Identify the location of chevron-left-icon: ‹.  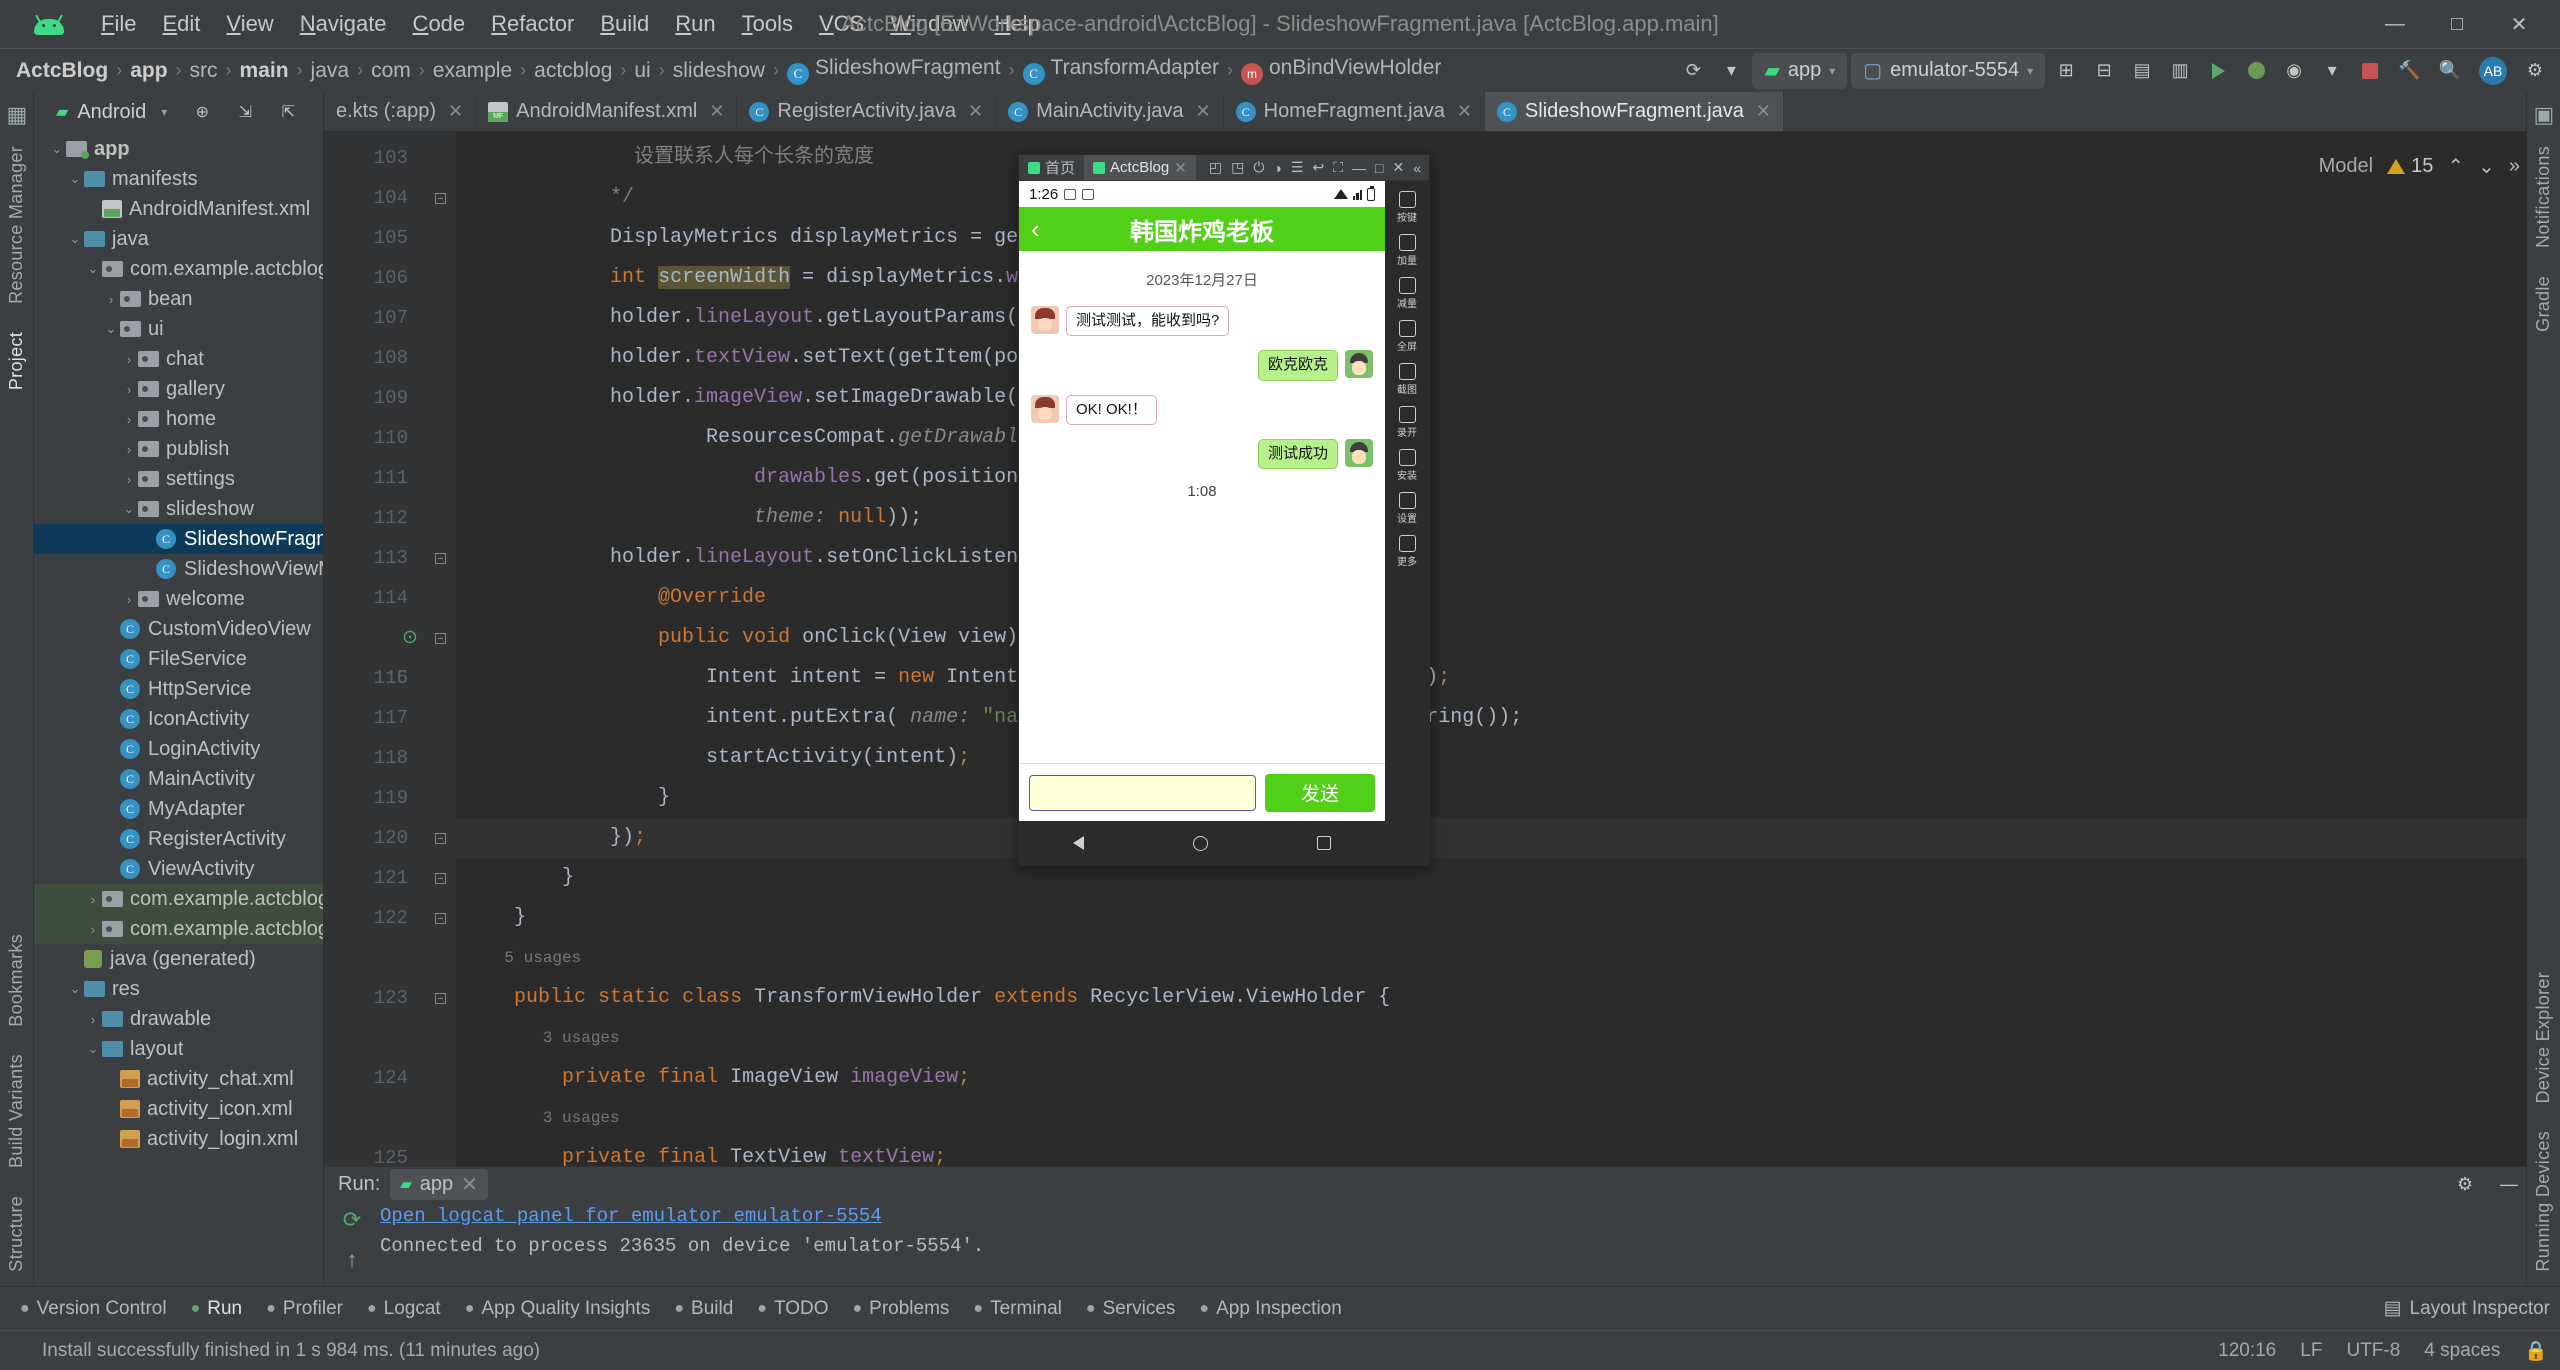
(1035, 229).